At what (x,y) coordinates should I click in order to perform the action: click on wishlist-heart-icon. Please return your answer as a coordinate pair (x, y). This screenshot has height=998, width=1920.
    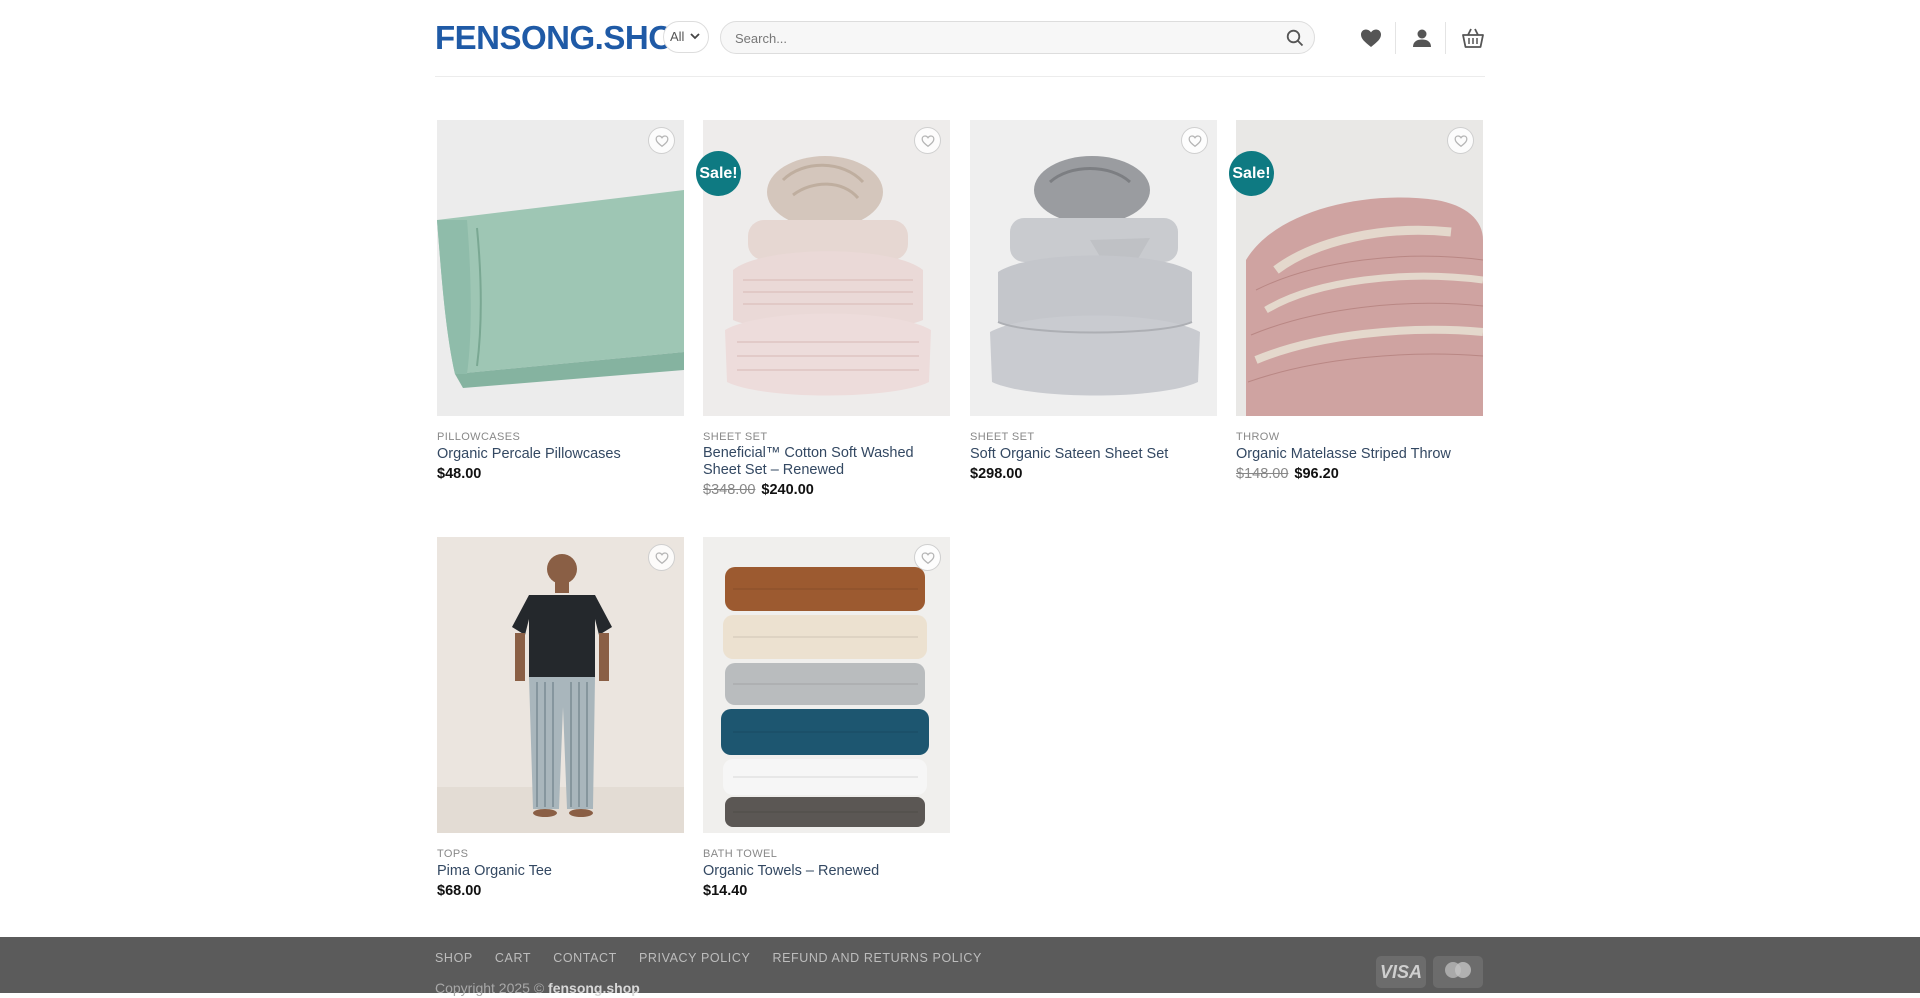
    Looking at the image, I should click on (1371, 38).